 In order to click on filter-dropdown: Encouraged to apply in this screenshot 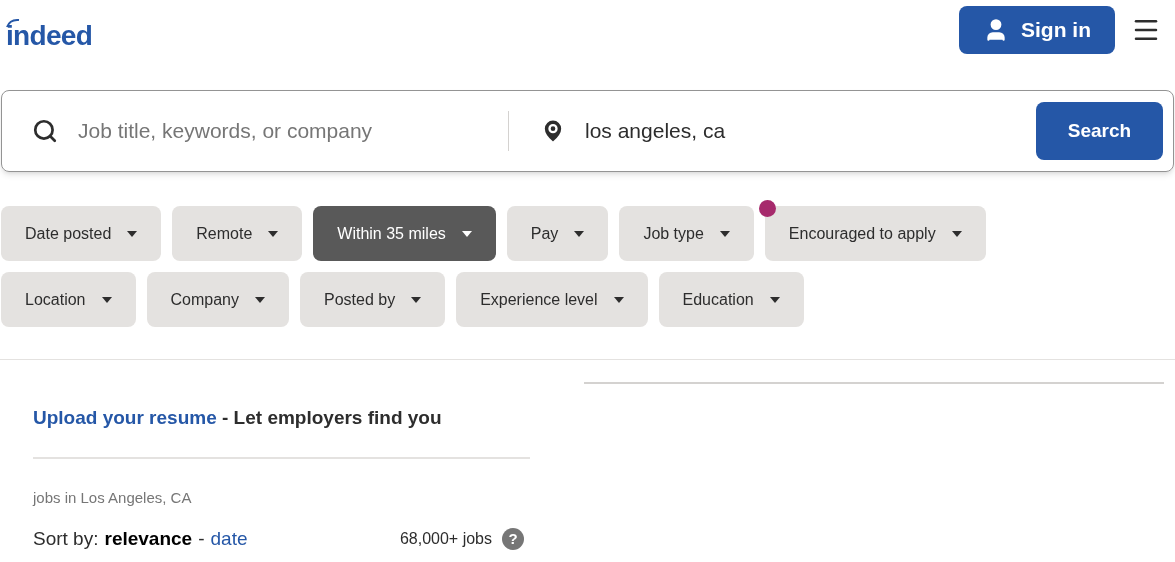, I will do `click(875, 233)`.